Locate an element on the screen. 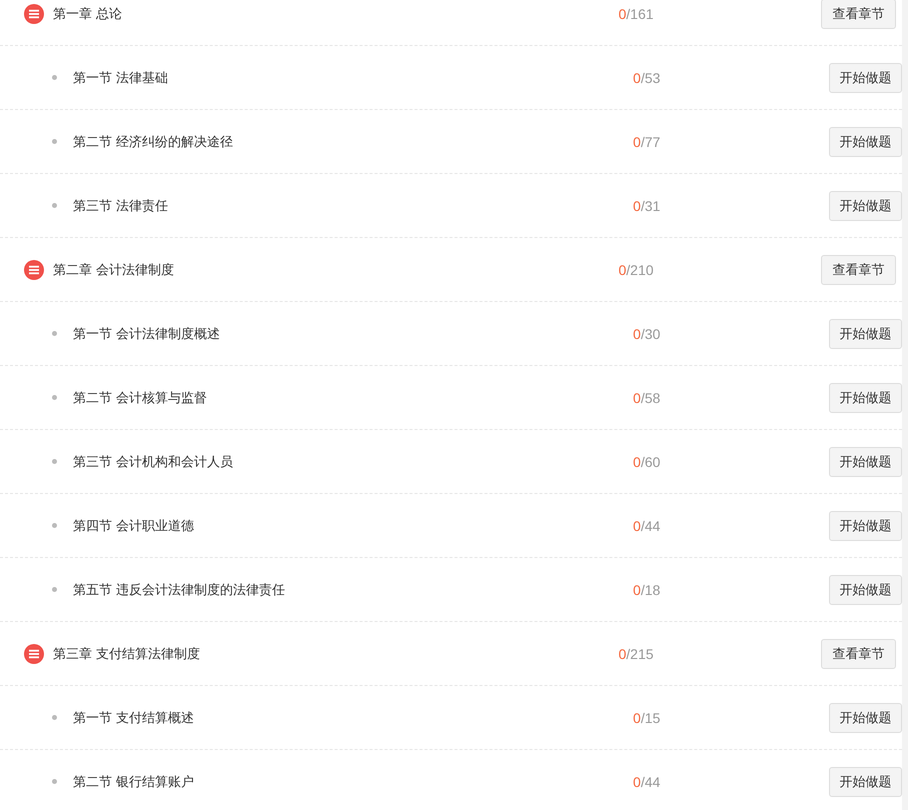  question-count: 0/15 is located at coordinates (647, 718).